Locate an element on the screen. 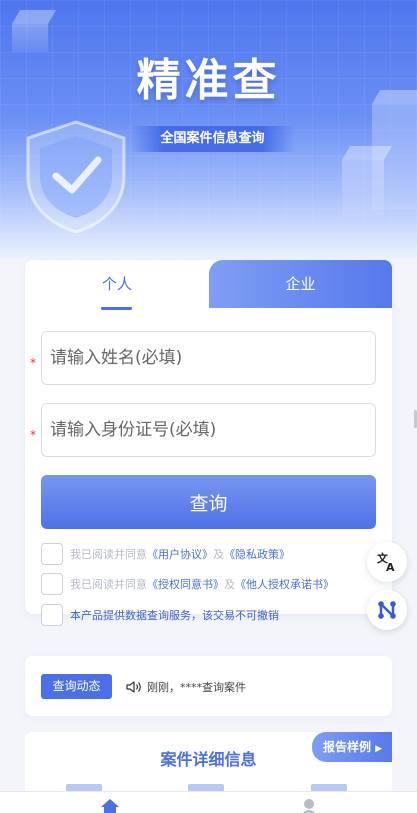 Image resolution: width=417 pixels, height=813 pixels. translate-icon: 文 A is located at coordinates (386, 562).